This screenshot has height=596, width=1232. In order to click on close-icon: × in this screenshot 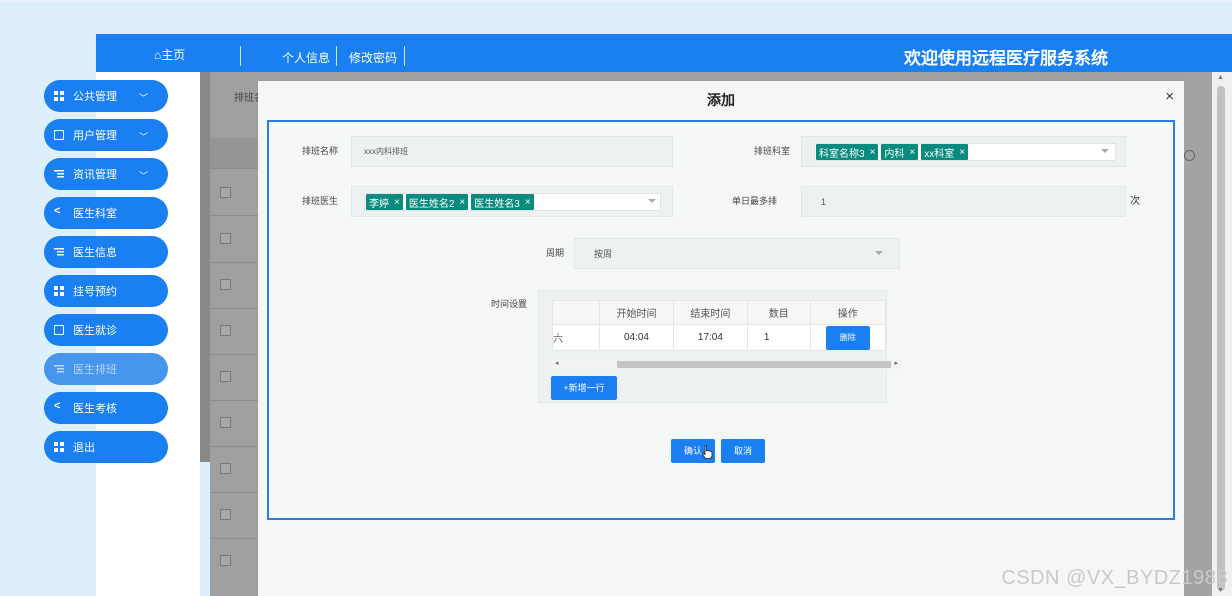, I will do `click(1169, 96)`.